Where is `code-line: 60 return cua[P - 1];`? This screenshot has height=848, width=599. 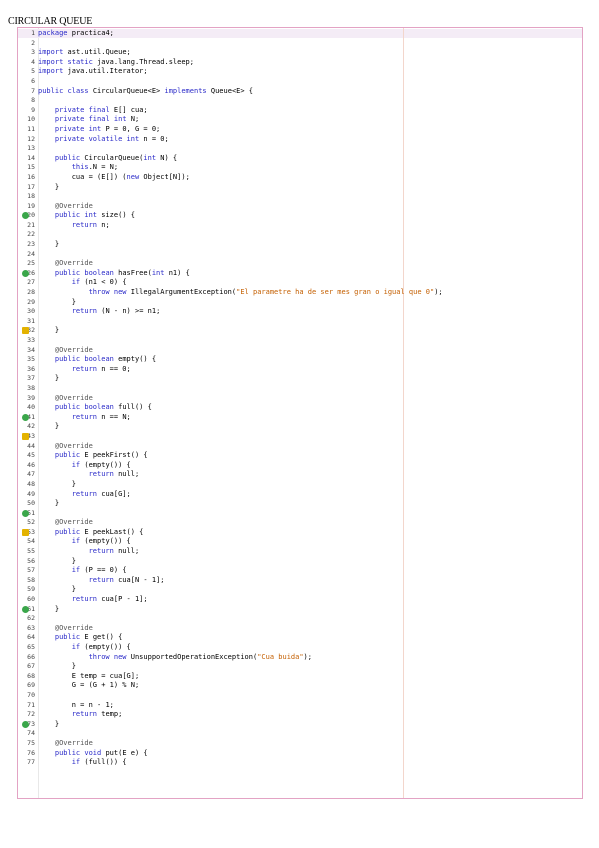 code-line: 60 return cua[P - 1]; is located at coordinates (300, 600).